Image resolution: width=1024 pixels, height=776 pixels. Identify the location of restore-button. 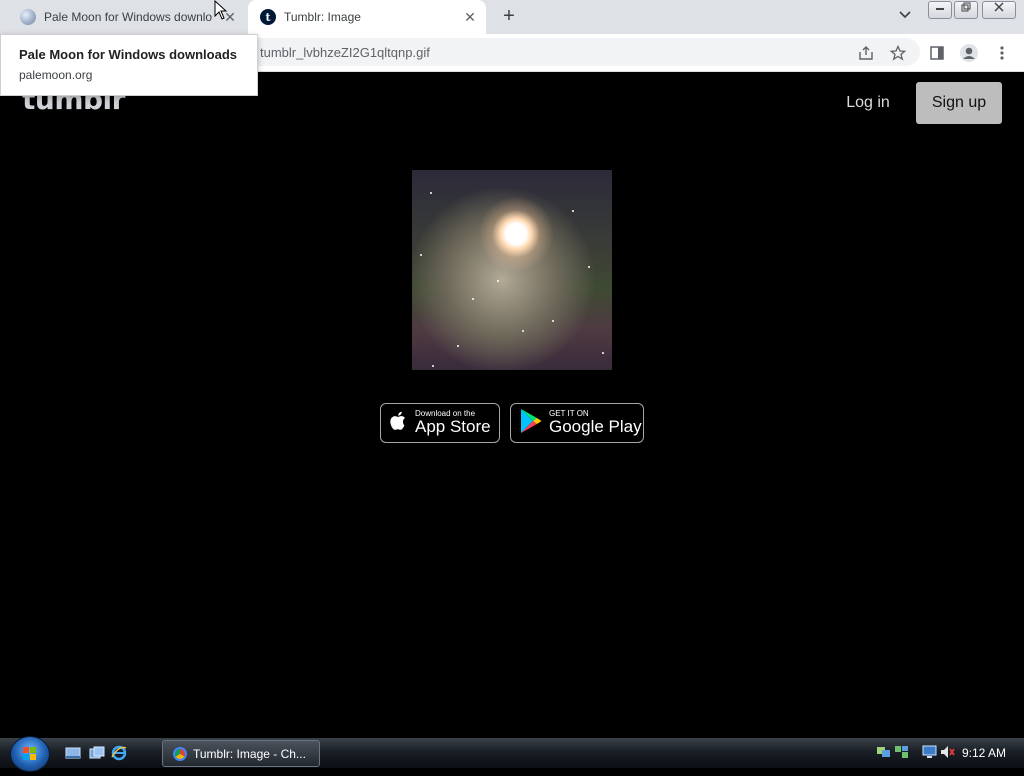
(966, 10).